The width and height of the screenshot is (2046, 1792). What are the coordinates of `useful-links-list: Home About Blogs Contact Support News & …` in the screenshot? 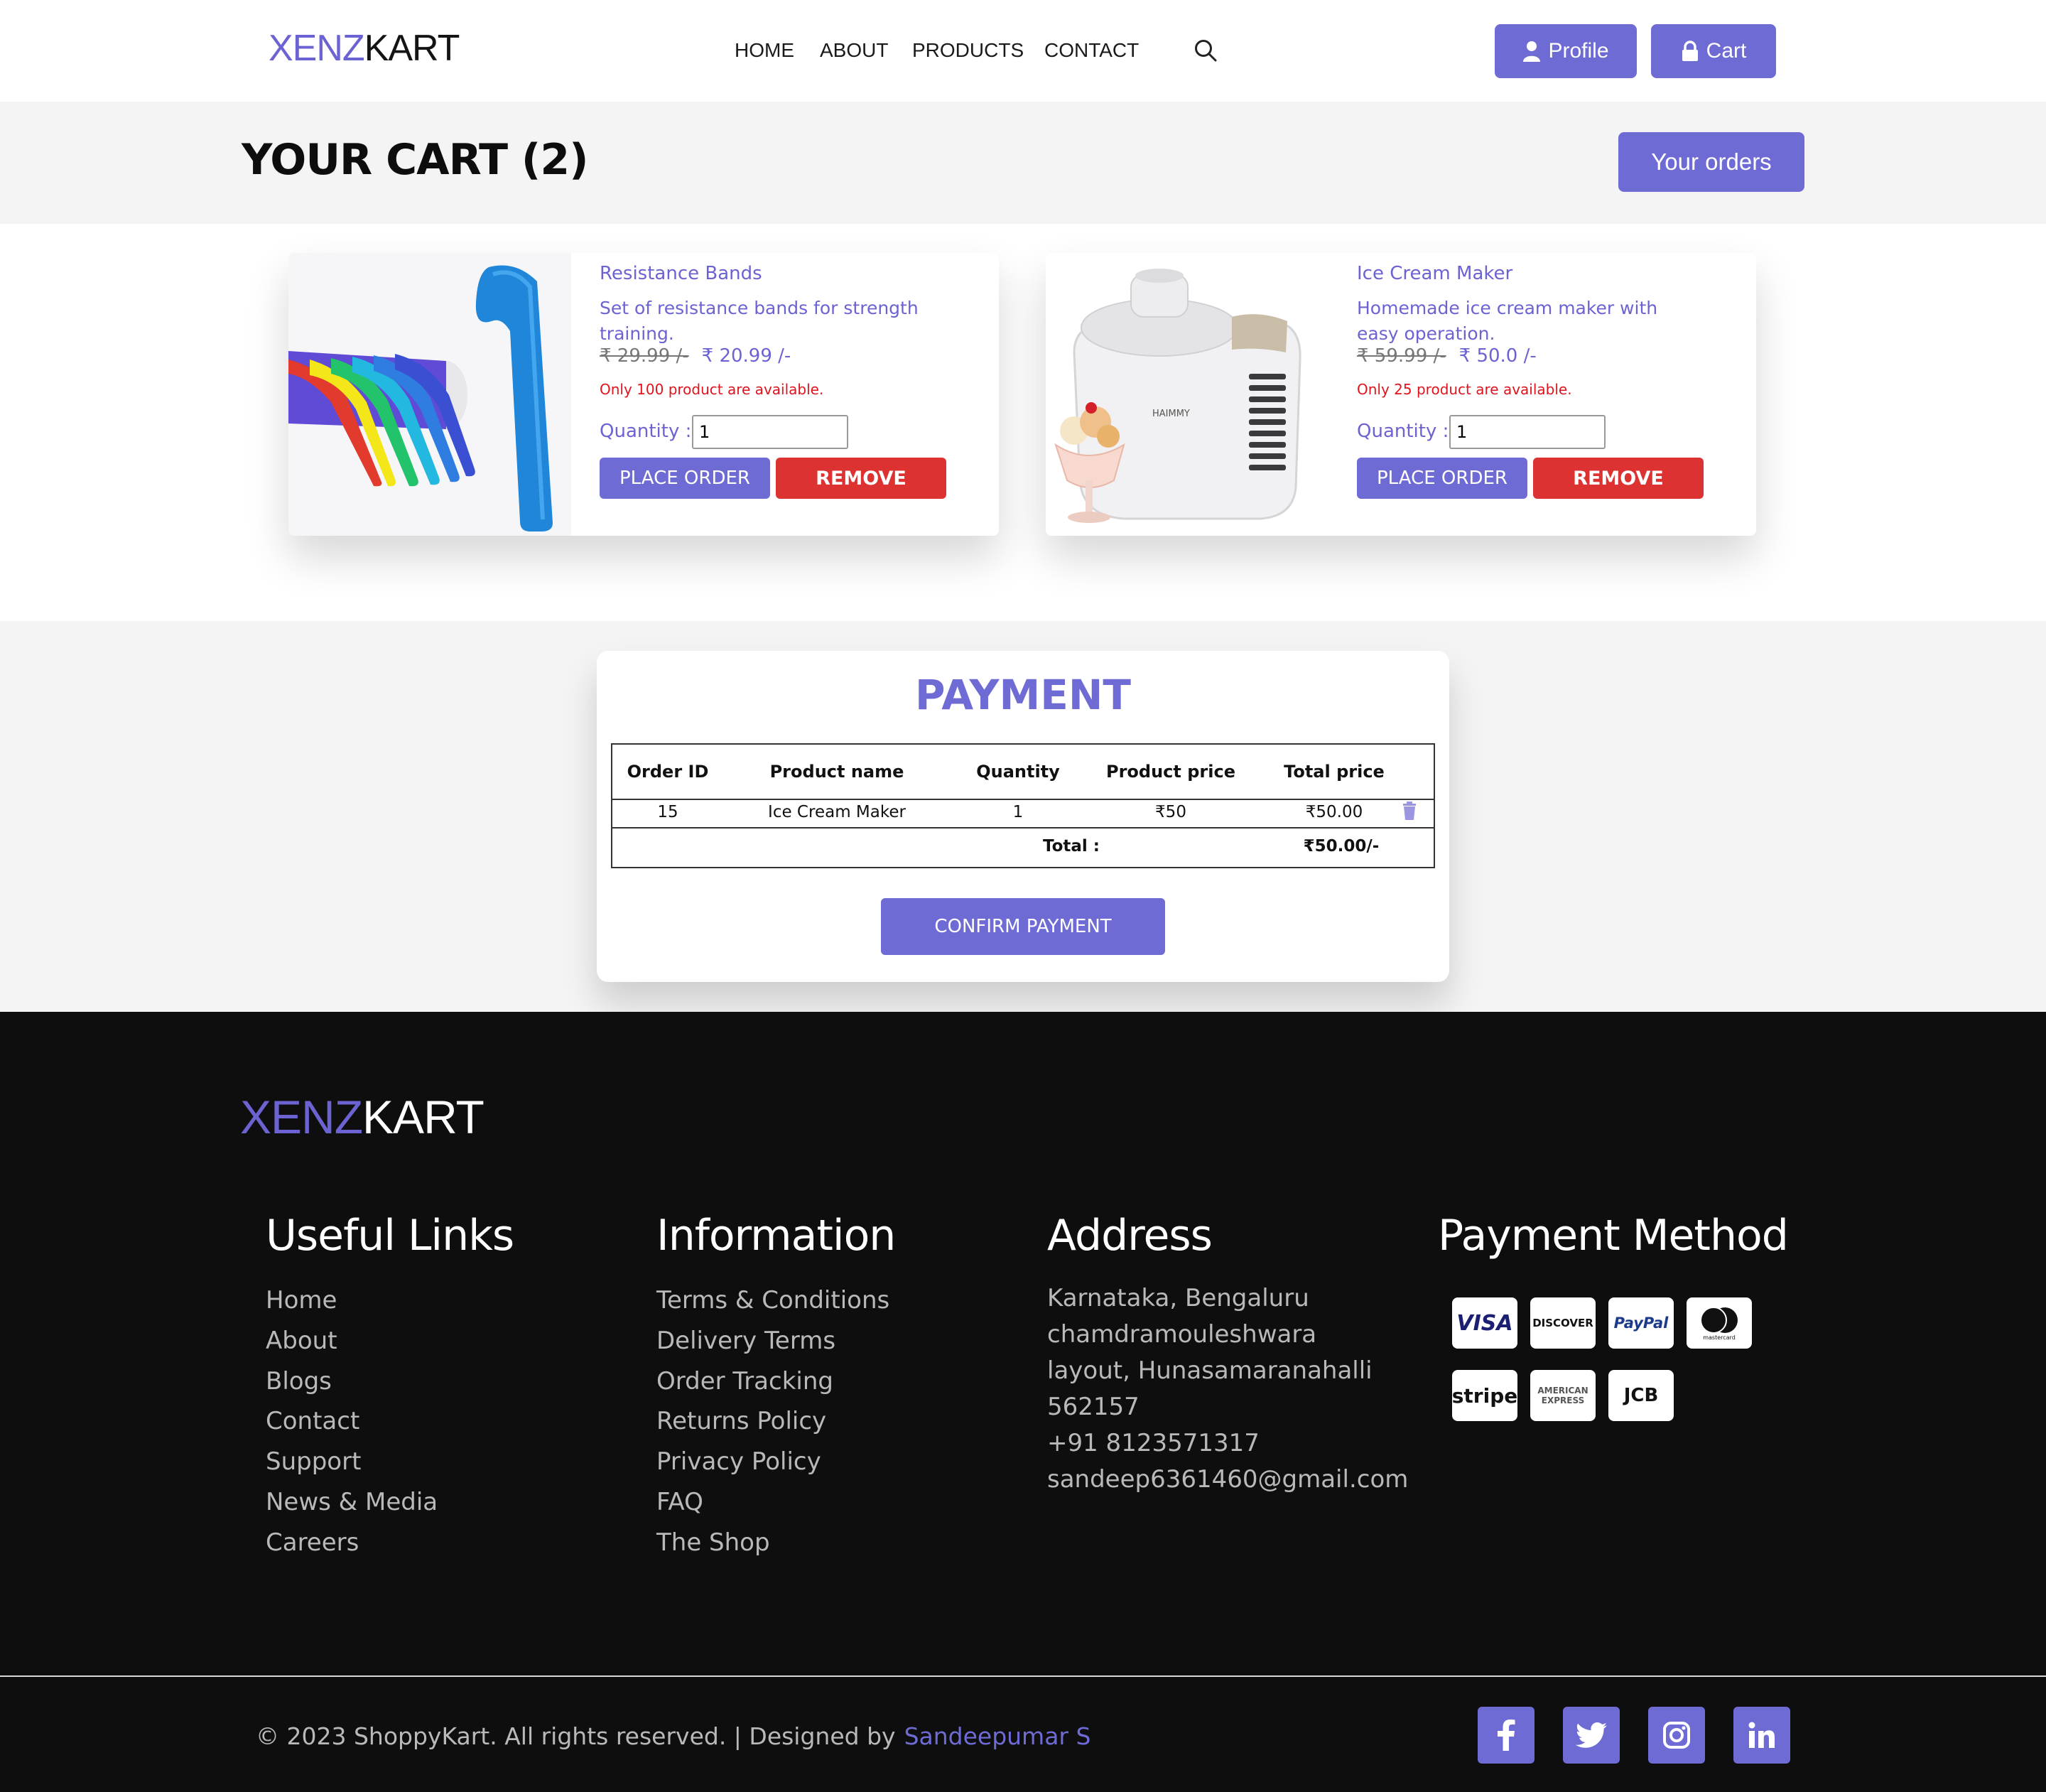 It's located at (352, 1421).